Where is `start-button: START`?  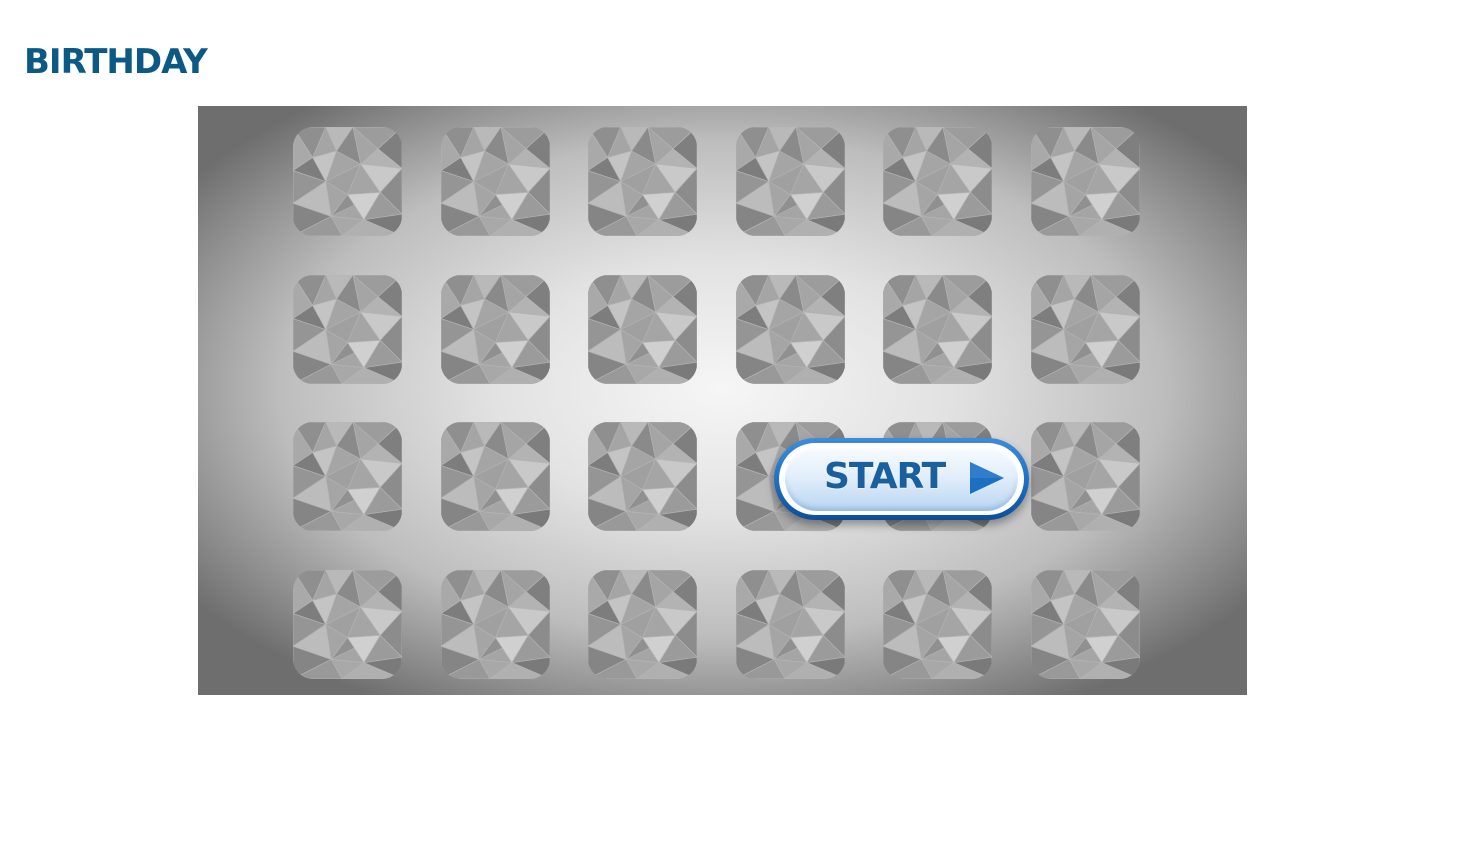 start-button: START is located at coordinates (901, 479).